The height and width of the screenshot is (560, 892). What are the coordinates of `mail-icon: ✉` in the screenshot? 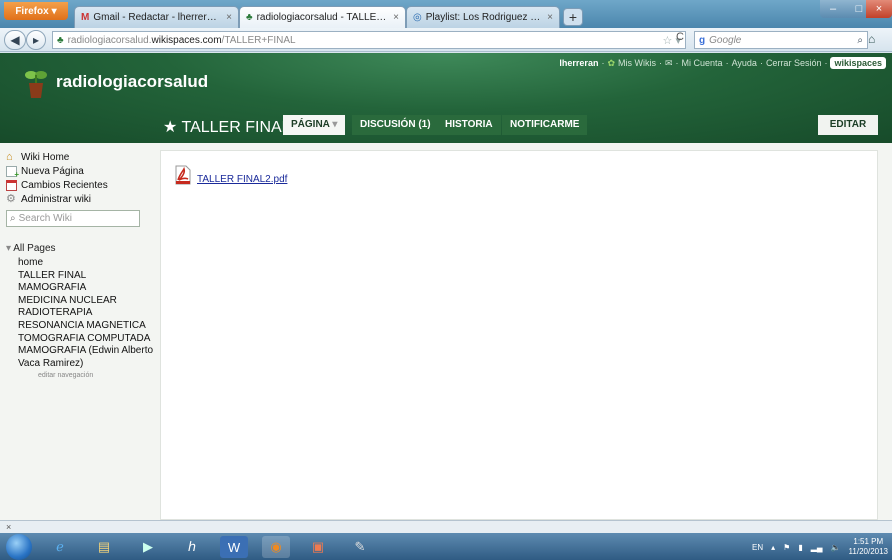 It's located at (669, 62).